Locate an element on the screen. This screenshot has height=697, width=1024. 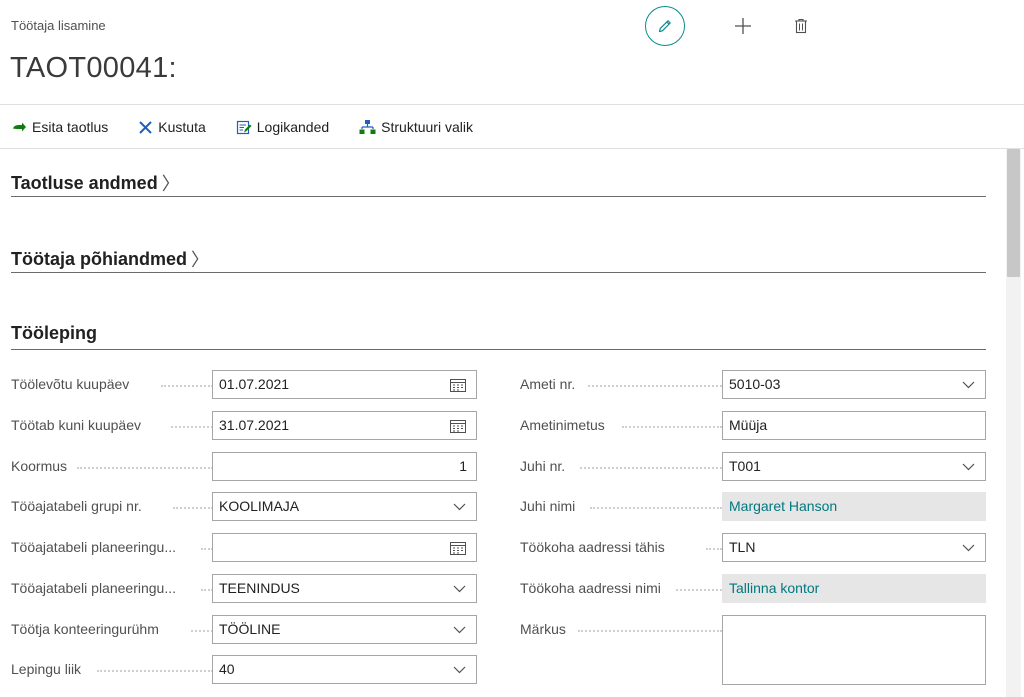
field-hire-date: Töölevõtu kuupäev 01.07.2021 is located at coordinates (244, 384).